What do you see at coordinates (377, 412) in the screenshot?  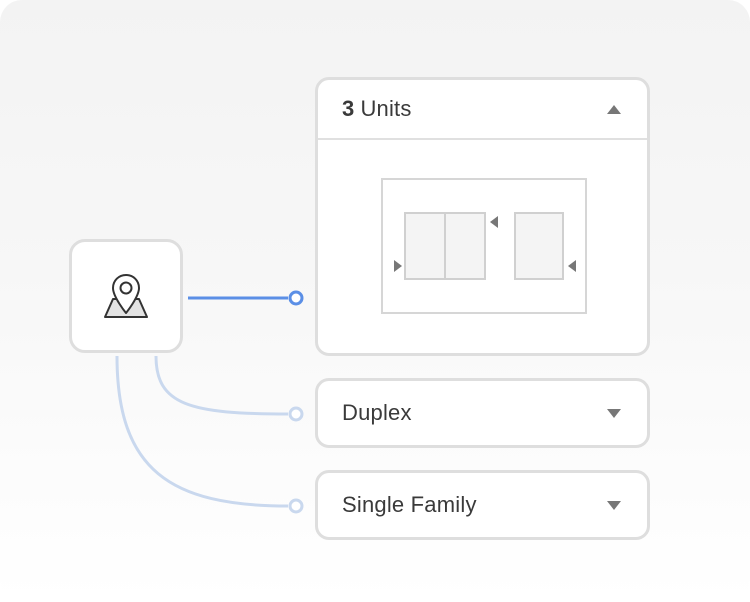 I see `option-label-duplex: Duplex` at bounding box center [377, 412].